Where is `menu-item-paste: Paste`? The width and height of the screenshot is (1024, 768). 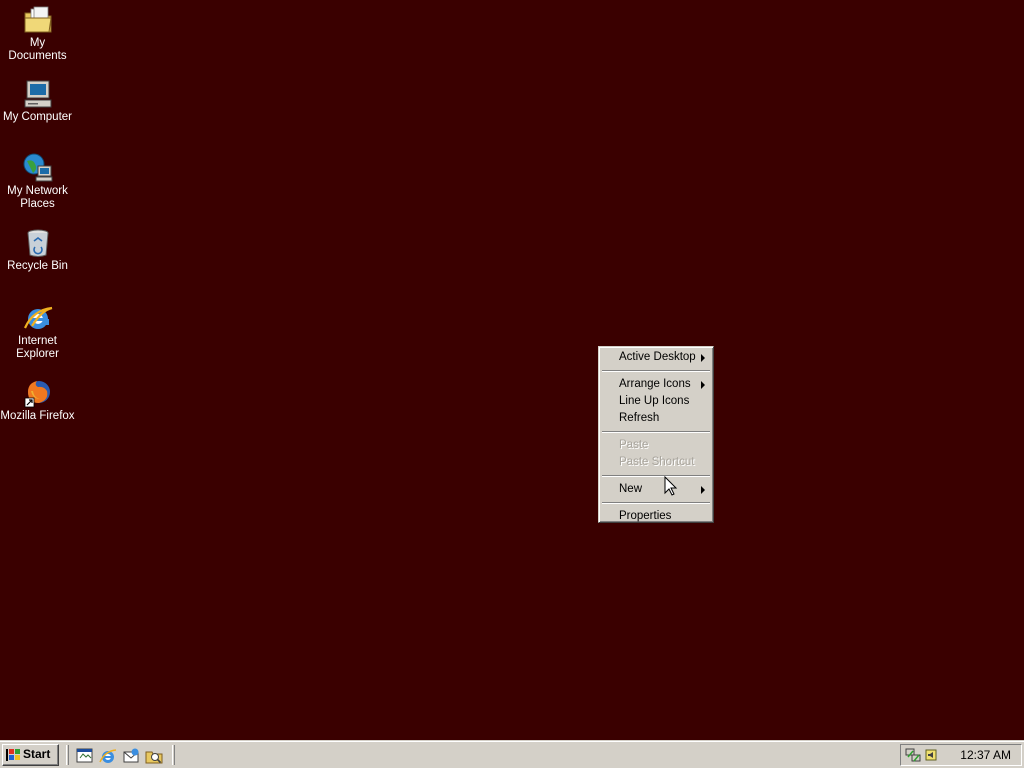 menu-item-paste: Paste is located at coordinates (656, 445).